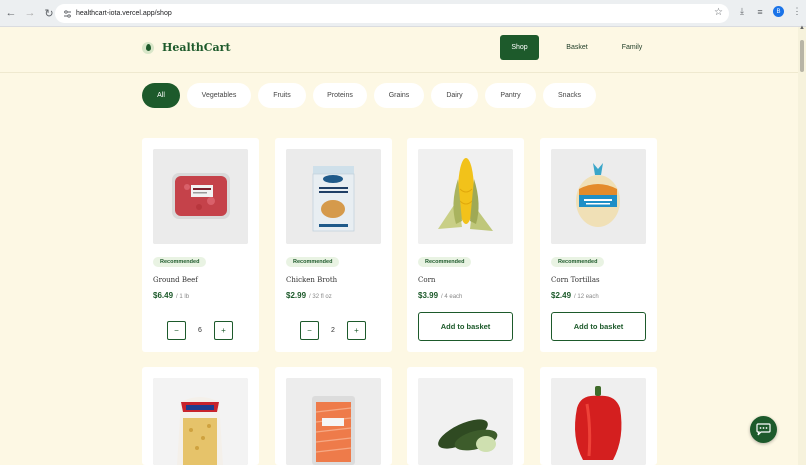 The height and width of the screenshot is (465, 806). Describe the element at coordinates (392, 13) in the screenshot. I see `address-bar: healthcart-iota.vercel.app/shop ☆` at that location.